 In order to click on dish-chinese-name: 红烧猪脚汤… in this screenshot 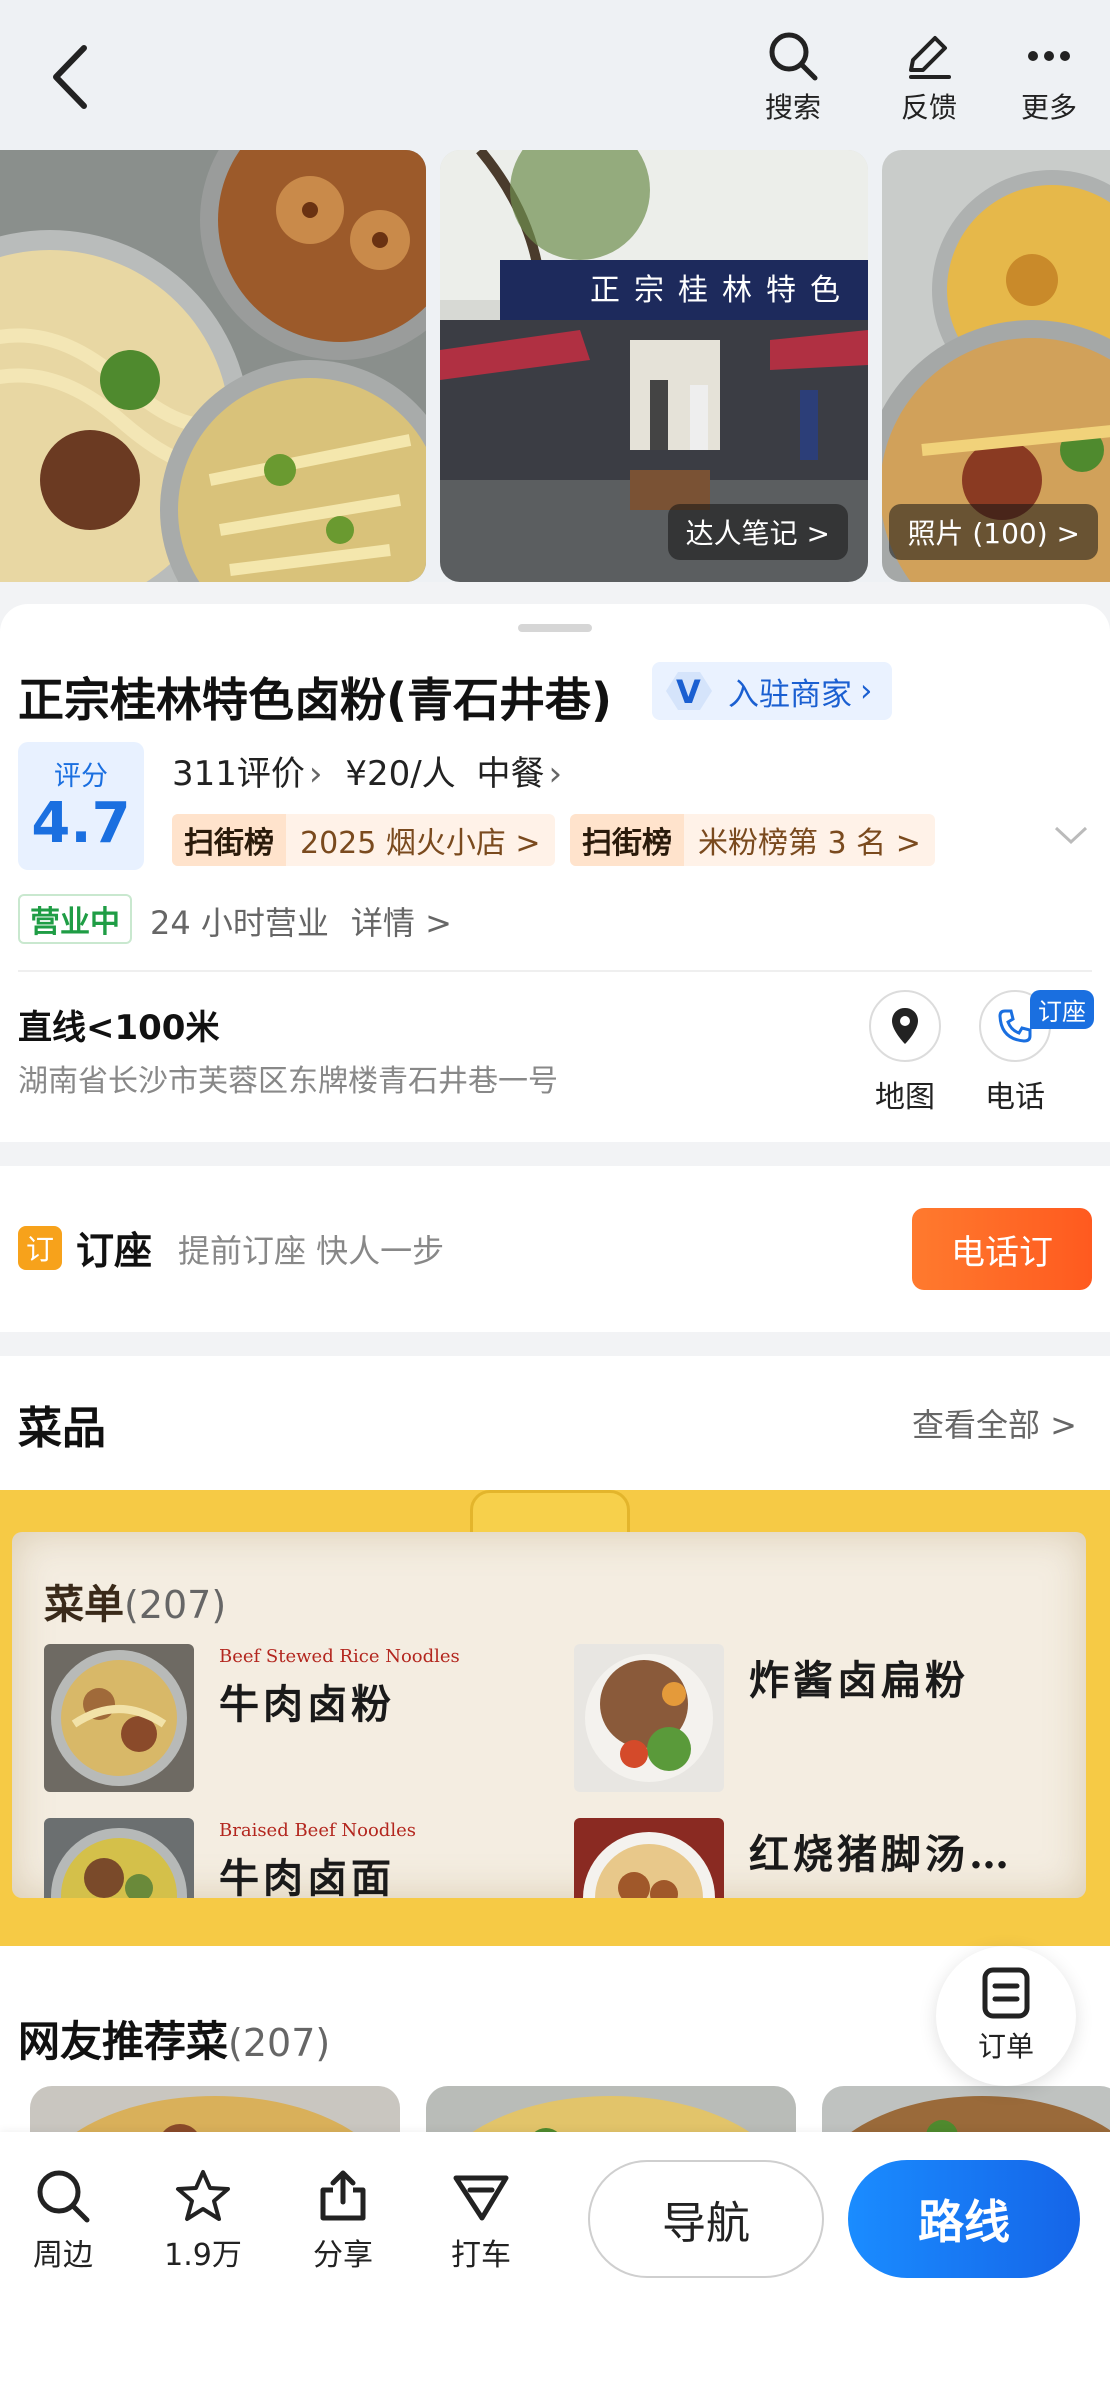, I will do `click(881, 1854)`.